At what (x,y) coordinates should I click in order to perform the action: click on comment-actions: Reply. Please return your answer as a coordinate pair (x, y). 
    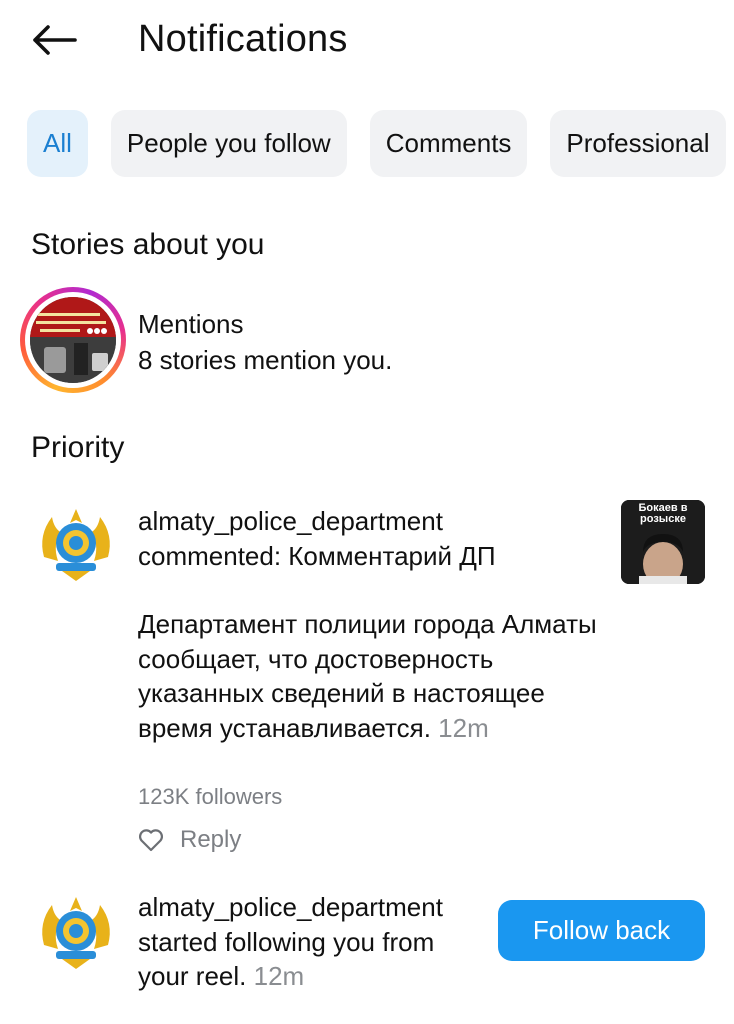
    Looking at the image, I should click on (189, 840).